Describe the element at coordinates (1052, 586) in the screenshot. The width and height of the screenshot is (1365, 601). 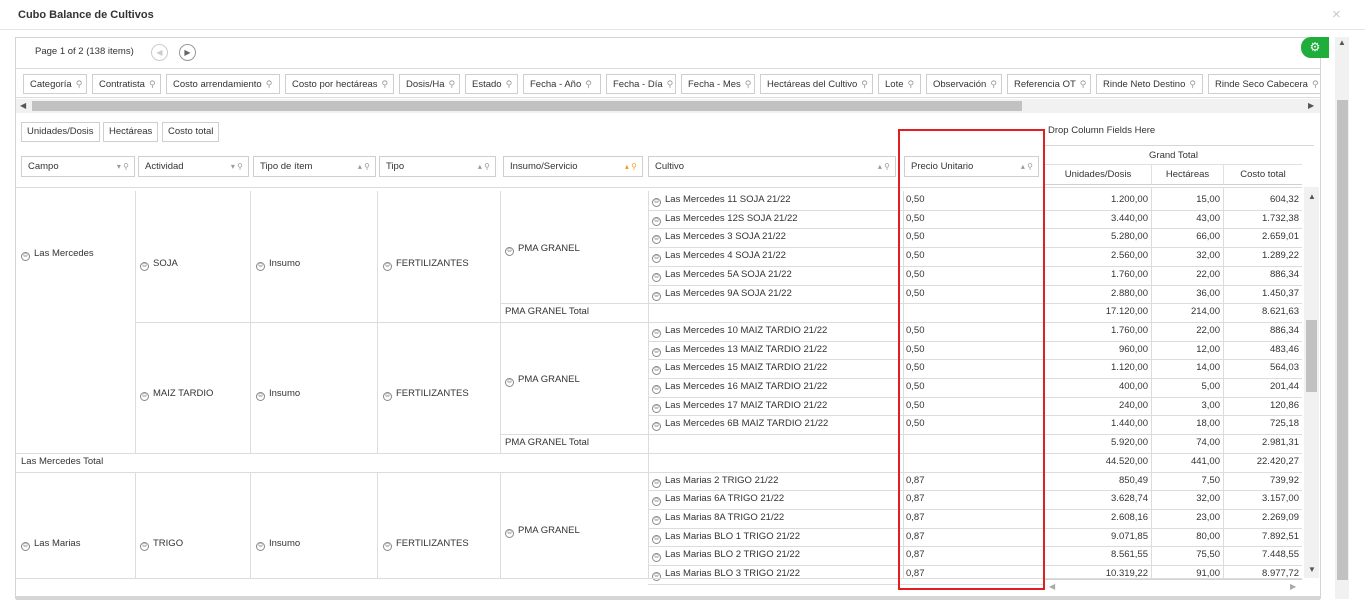
I see `data-scroll-left-icon: ◀` at that location.